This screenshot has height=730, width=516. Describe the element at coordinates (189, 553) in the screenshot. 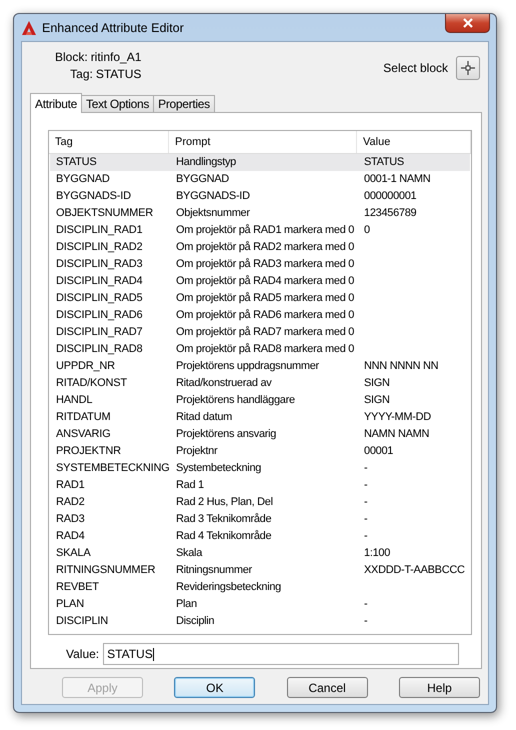

I see `prompt-cell-text: Skala` at that location.